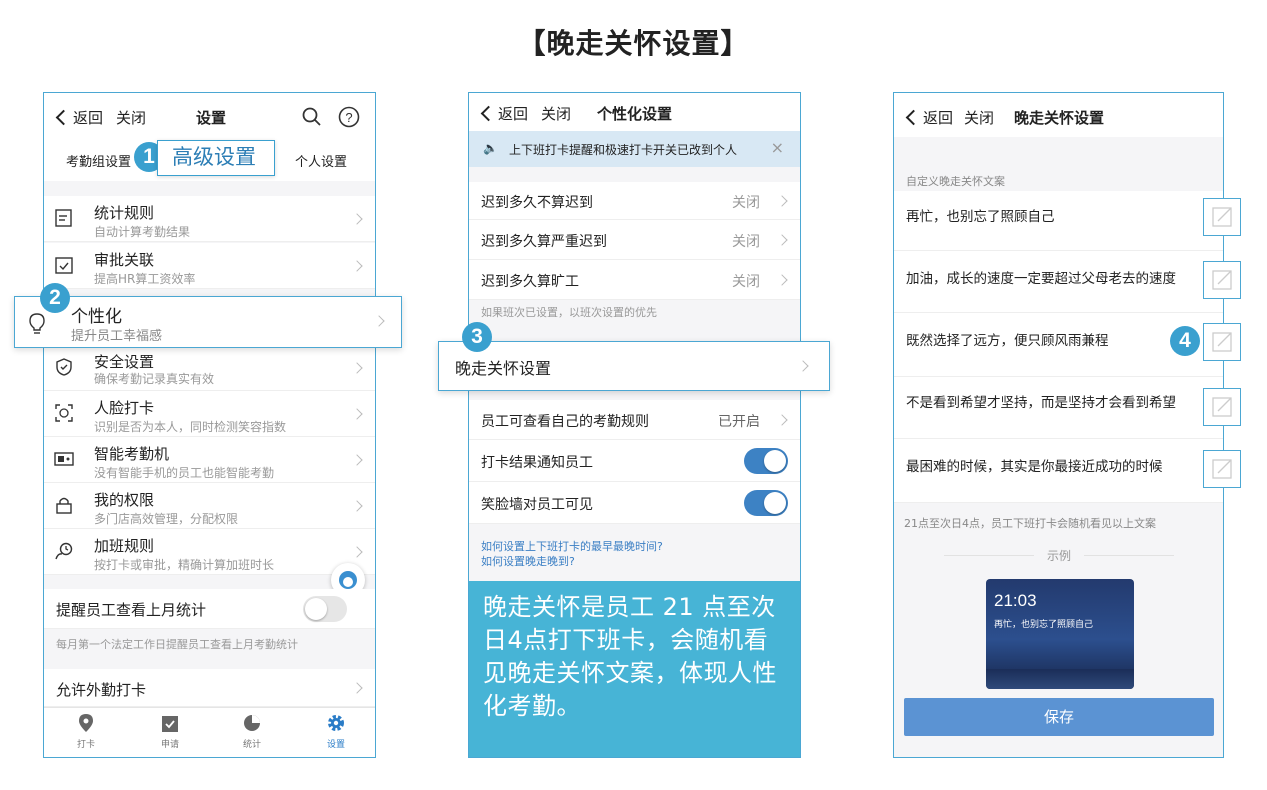  Describe the element at coordinates (1015, 600) in the screenshot. I see `example-time: 21:03` at that location.